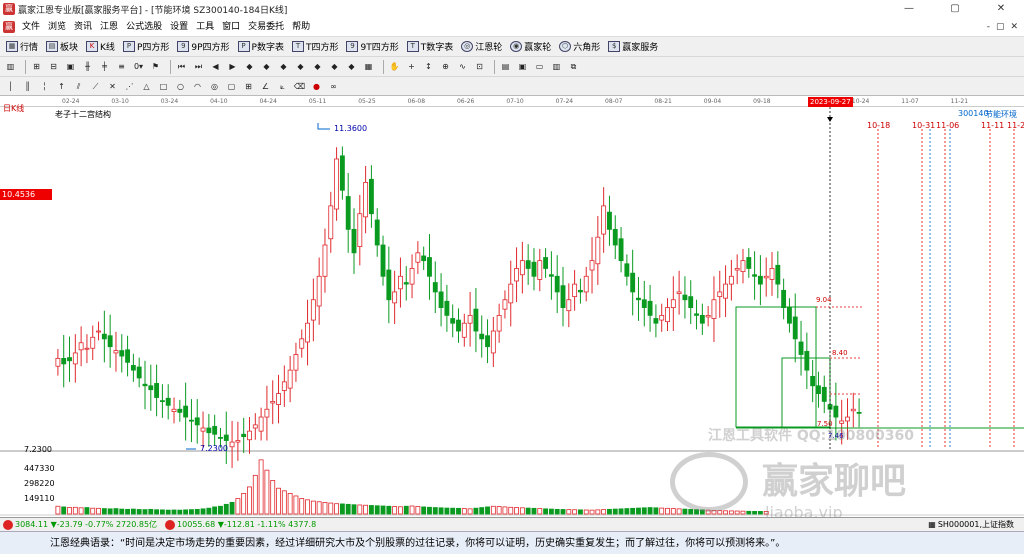 Image resolution: width=1024 pixels, height=554 pixels. Describe the element at coordinates (411, 66) in the screenshot. I see `crosshair-icon: +` at that location.